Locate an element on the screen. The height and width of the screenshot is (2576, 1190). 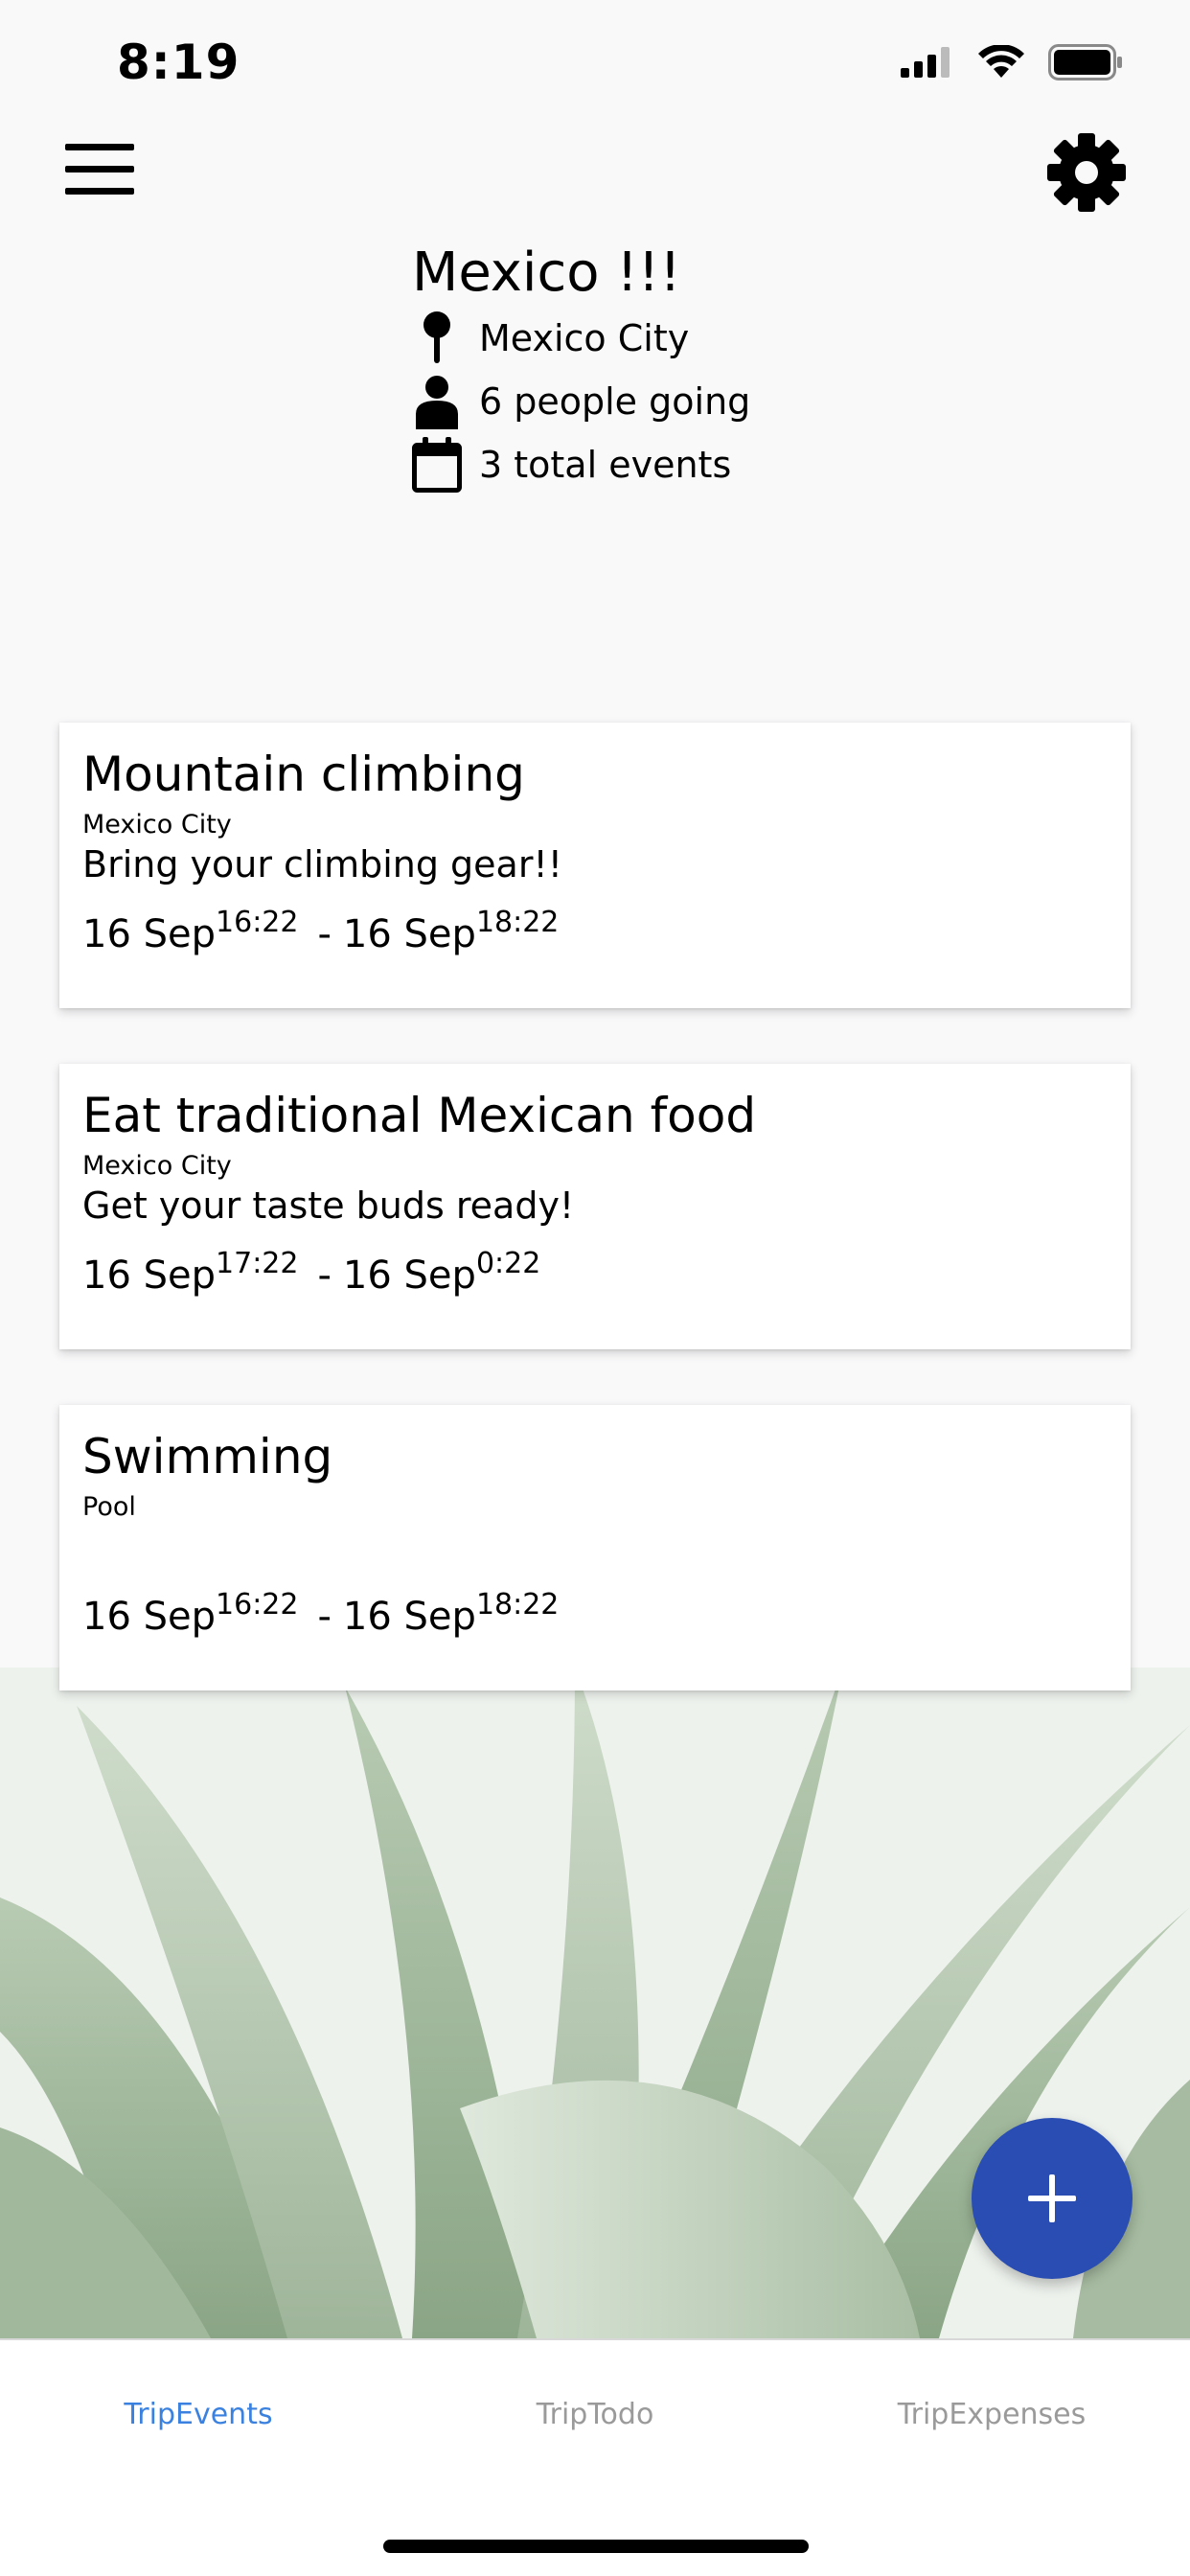
trip-title: Mexico !!! is located at coordinates (546, 273).